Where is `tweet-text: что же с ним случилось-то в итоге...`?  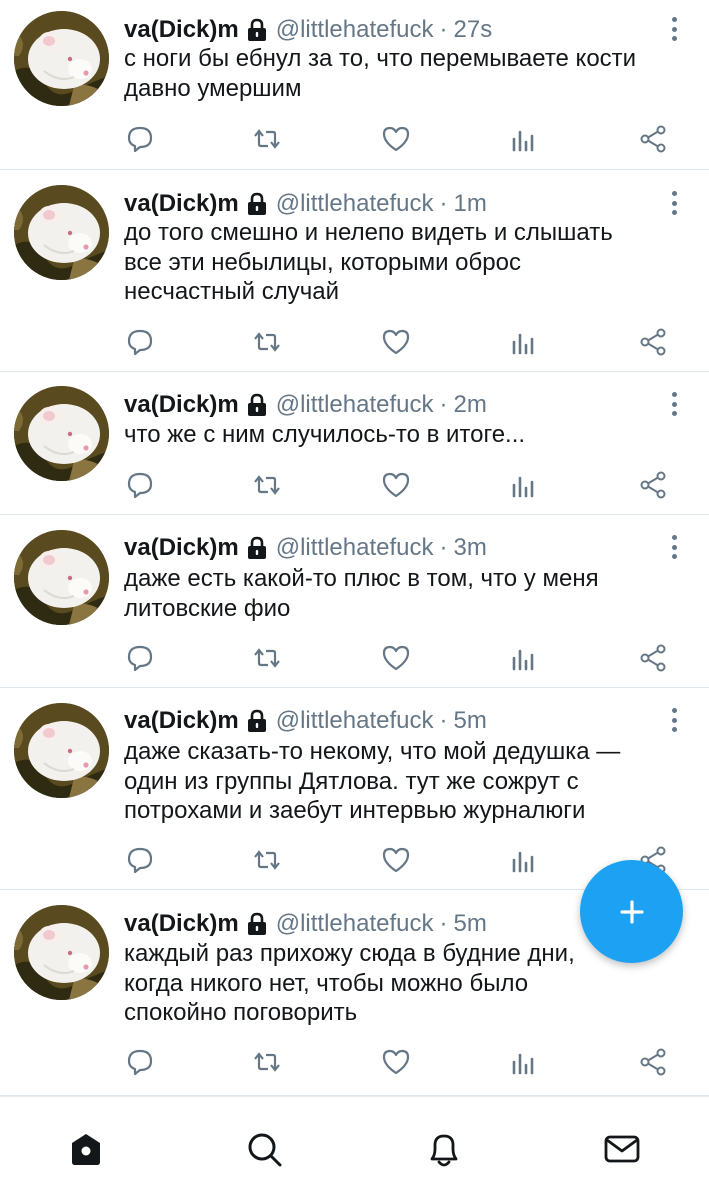 tweet-text: что же с ним случилось-то в итоге... is located at coordinates (404, 435).